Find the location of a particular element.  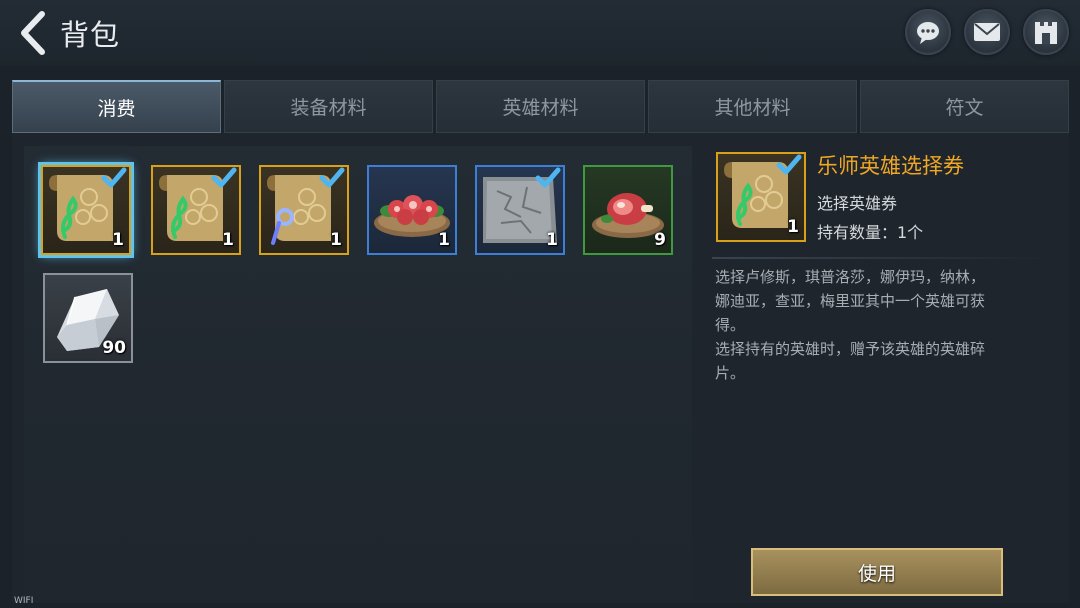

category-tabs: 消费 装备材料 英雄材料 其他材料 符文 is located at coordinates (540, 106).